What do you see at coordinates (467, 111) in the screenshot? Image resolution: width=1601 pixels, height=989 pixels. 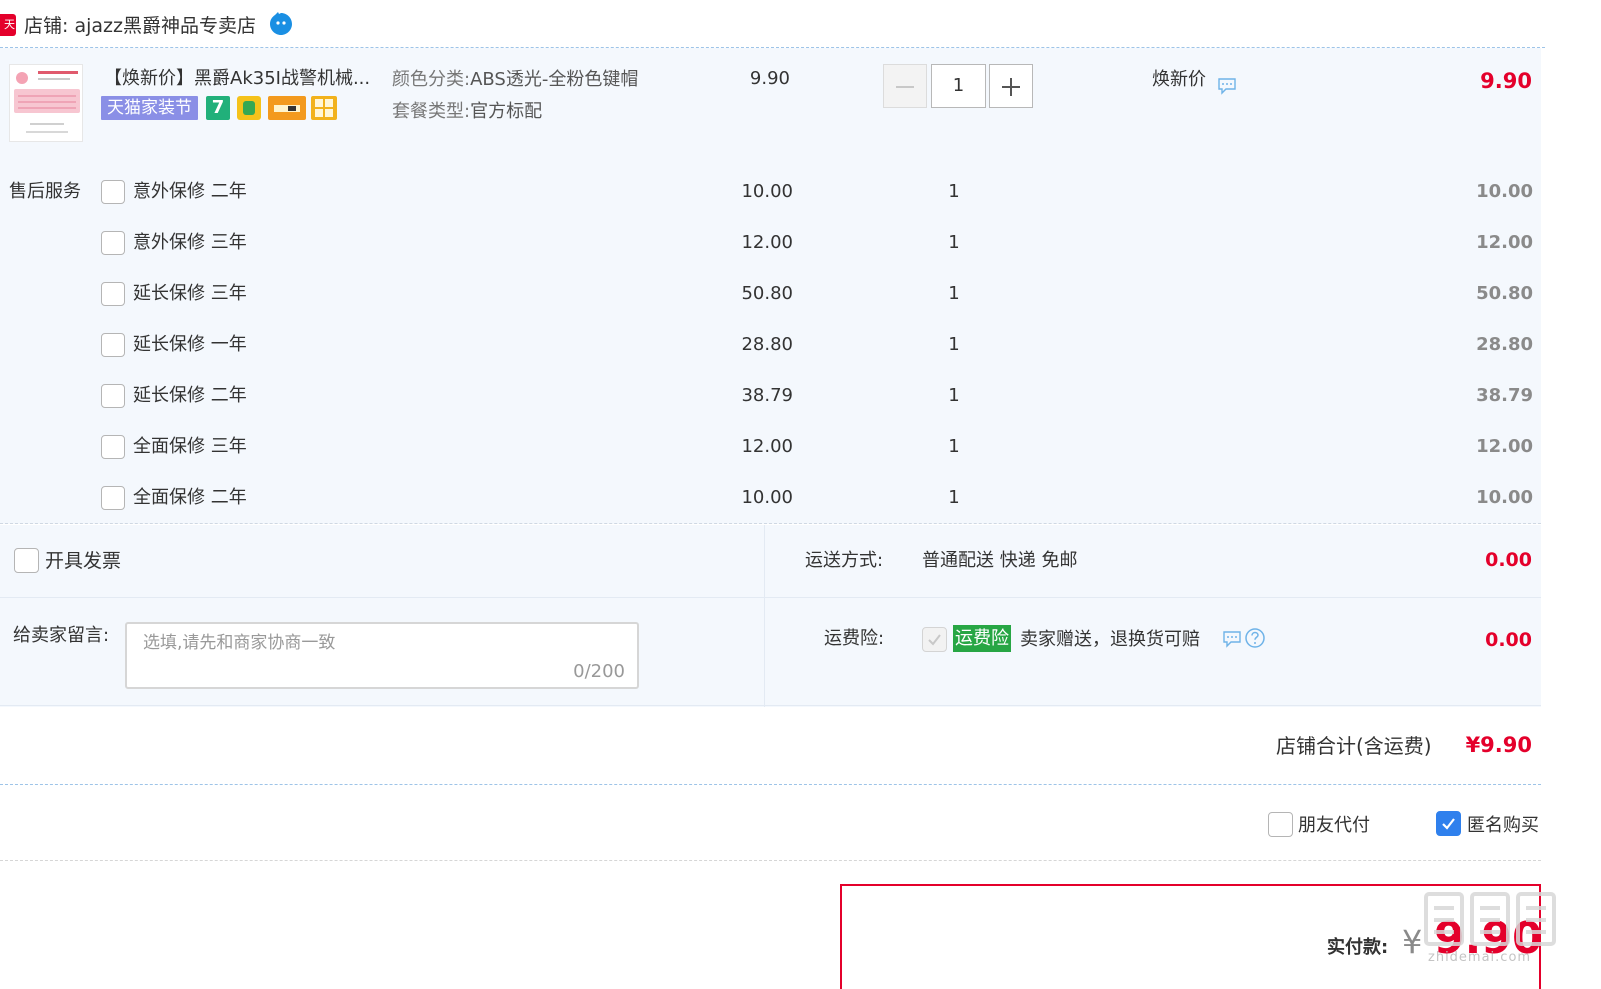 I see `spec-package: 套餐类型:官方标配` at bounding box center [467, 111].